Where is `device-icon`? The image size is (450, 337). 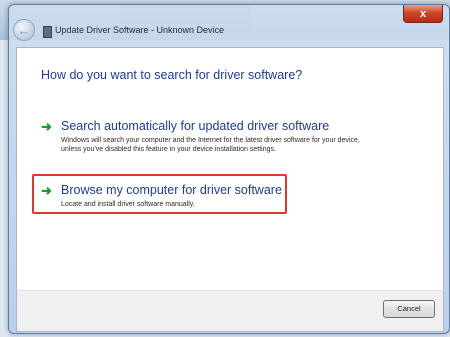 device-icon is located at coordinates (47, 32).